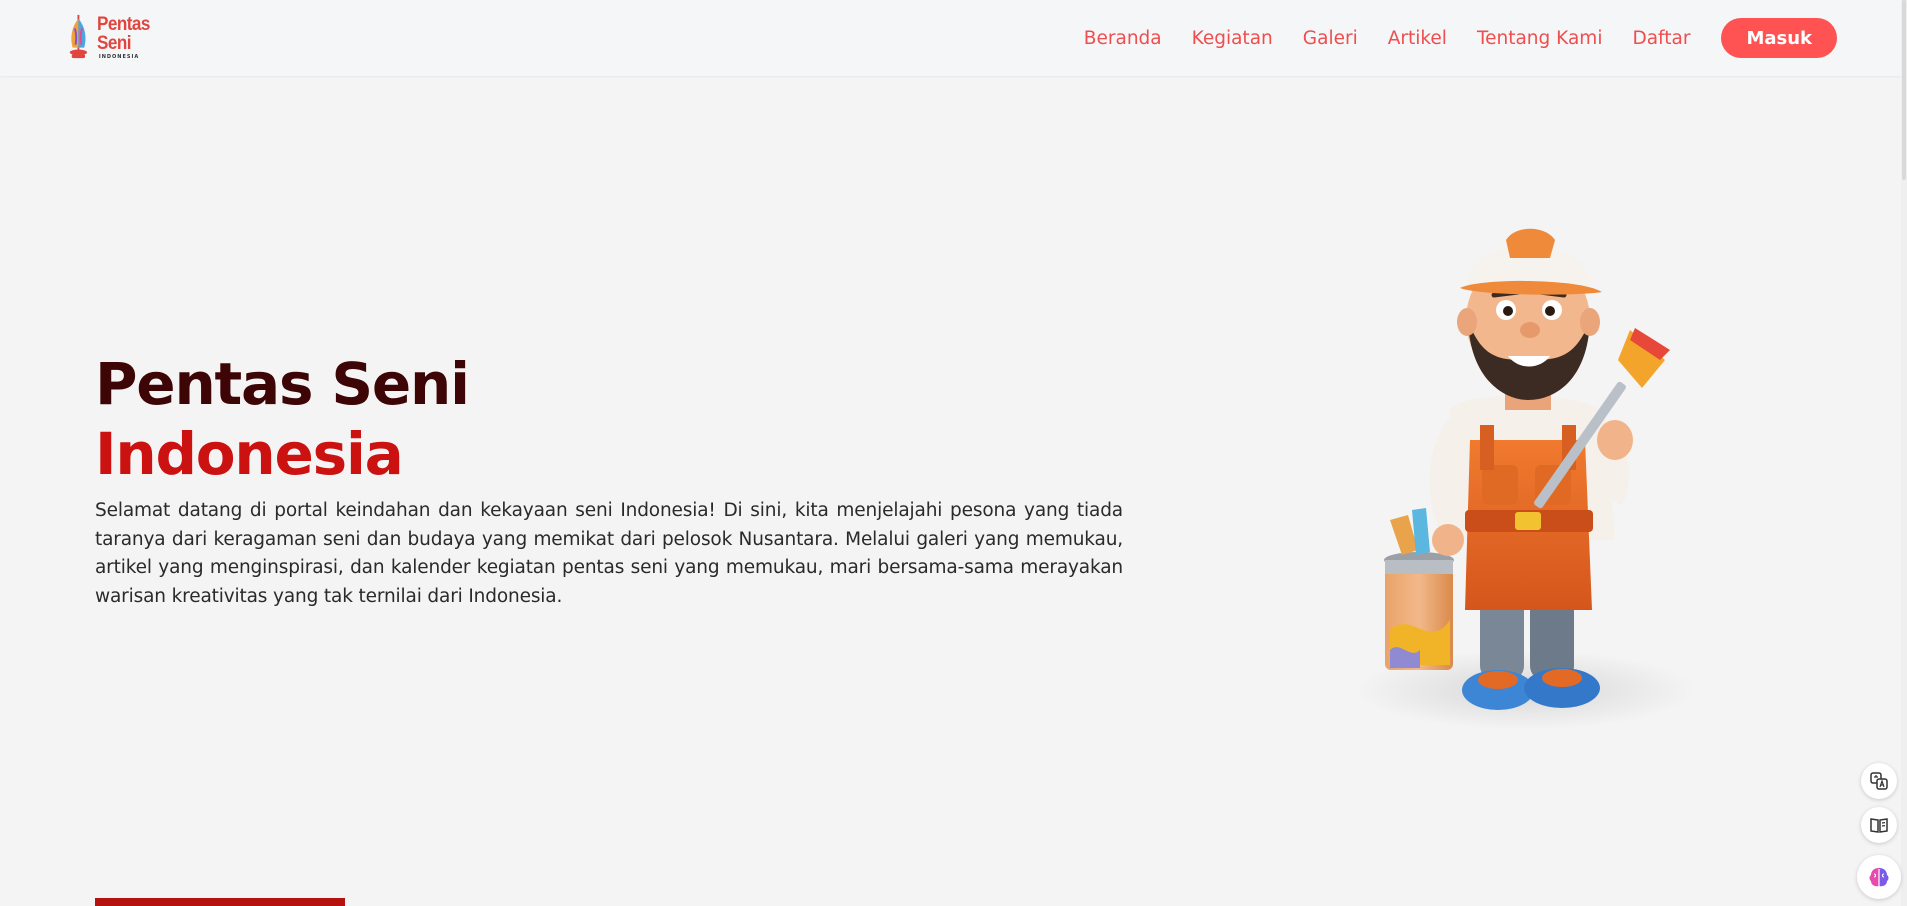  Describe the element at coordinates (1904, 453) in the screenshot. I see `scrollbar-track` at that location.